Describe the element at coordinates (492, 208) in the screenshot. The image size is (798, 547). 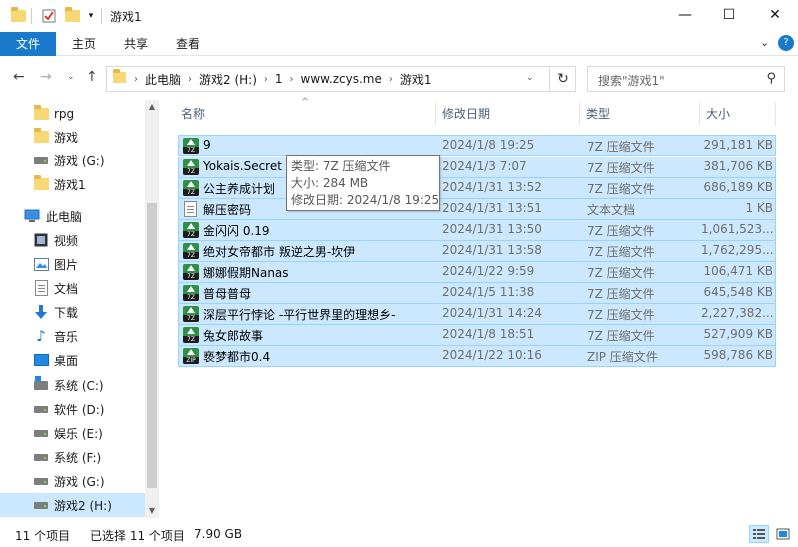
I see `file-date: 2024/1/31 13:51` at that location.